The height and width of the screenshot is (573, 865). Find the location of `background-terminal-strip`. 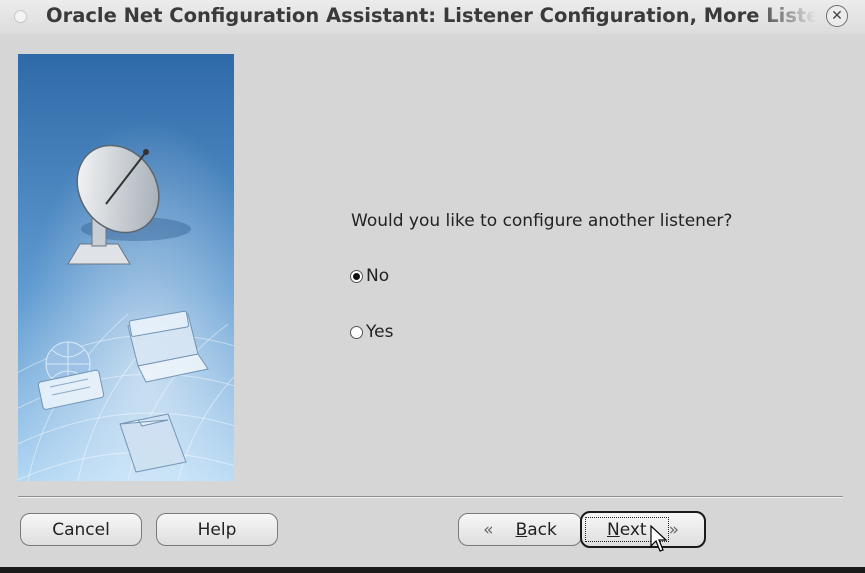

background-terminal-strip is located at coordinates (432, 570).